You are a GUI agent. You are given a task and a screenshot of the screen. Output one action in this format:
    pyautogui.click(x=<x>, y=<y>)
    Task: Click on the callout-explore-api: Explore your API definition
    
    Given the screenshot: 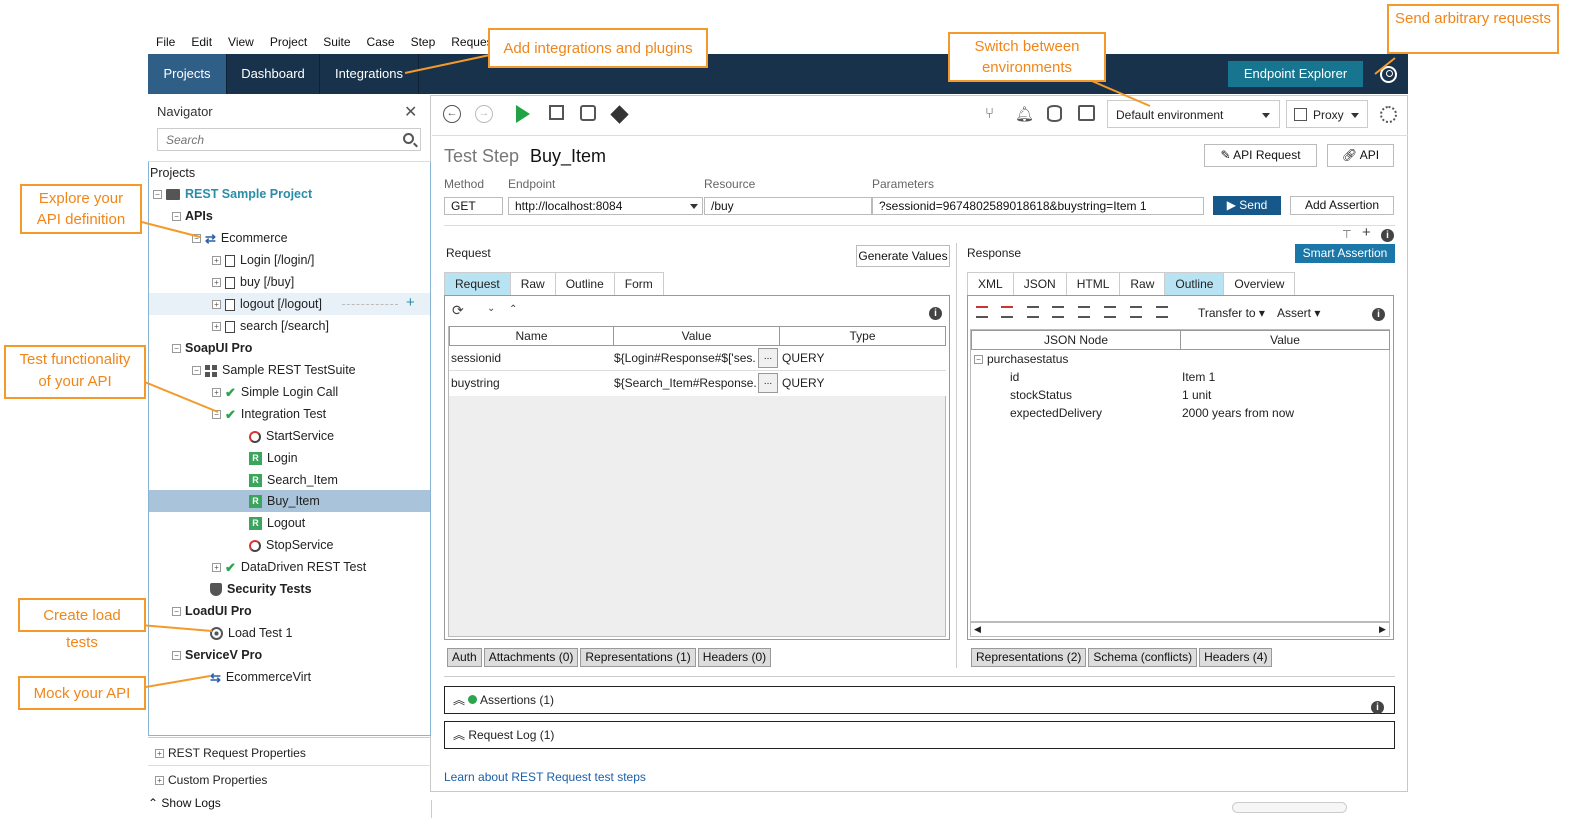 What is the action you would take?
    pyautogui.click(x=81, y=209)
    